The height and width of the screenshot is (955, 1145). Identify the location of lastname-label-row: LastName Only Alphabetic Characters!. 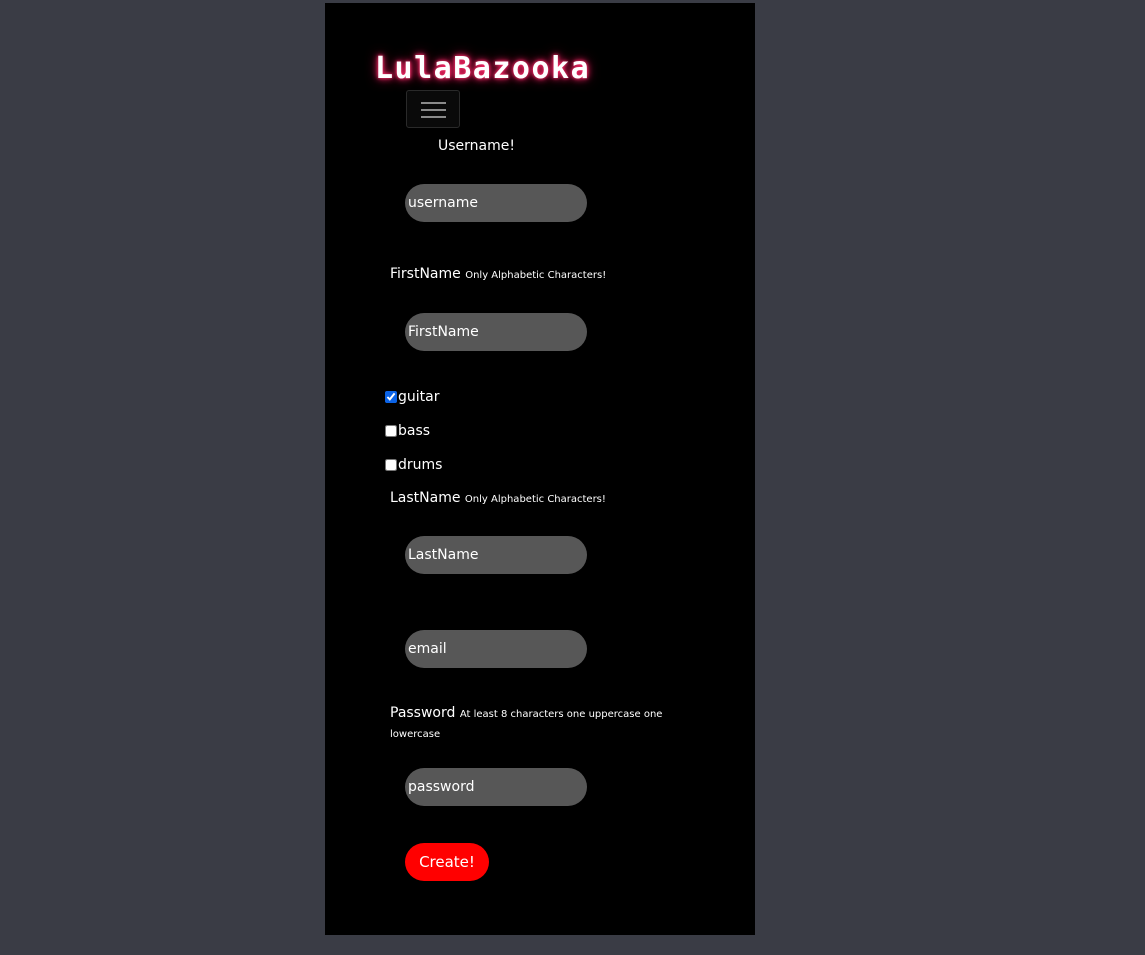
(498, 498).